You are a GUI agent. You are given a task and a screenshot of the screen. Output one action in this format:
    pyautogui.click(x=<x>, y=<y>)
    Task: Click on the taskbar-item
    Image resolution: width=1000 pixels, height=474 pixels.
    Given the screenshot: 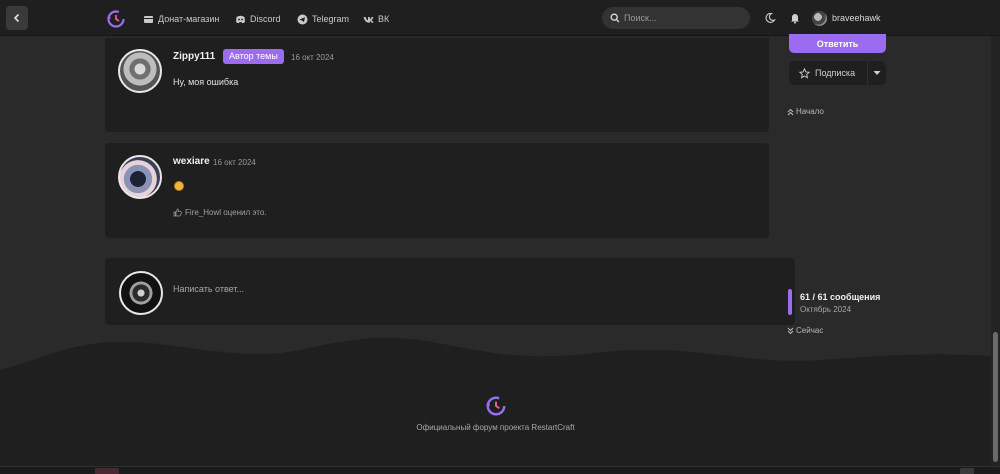 What is the action you would take?
    pyautogui.click(x=107, y=471)
    